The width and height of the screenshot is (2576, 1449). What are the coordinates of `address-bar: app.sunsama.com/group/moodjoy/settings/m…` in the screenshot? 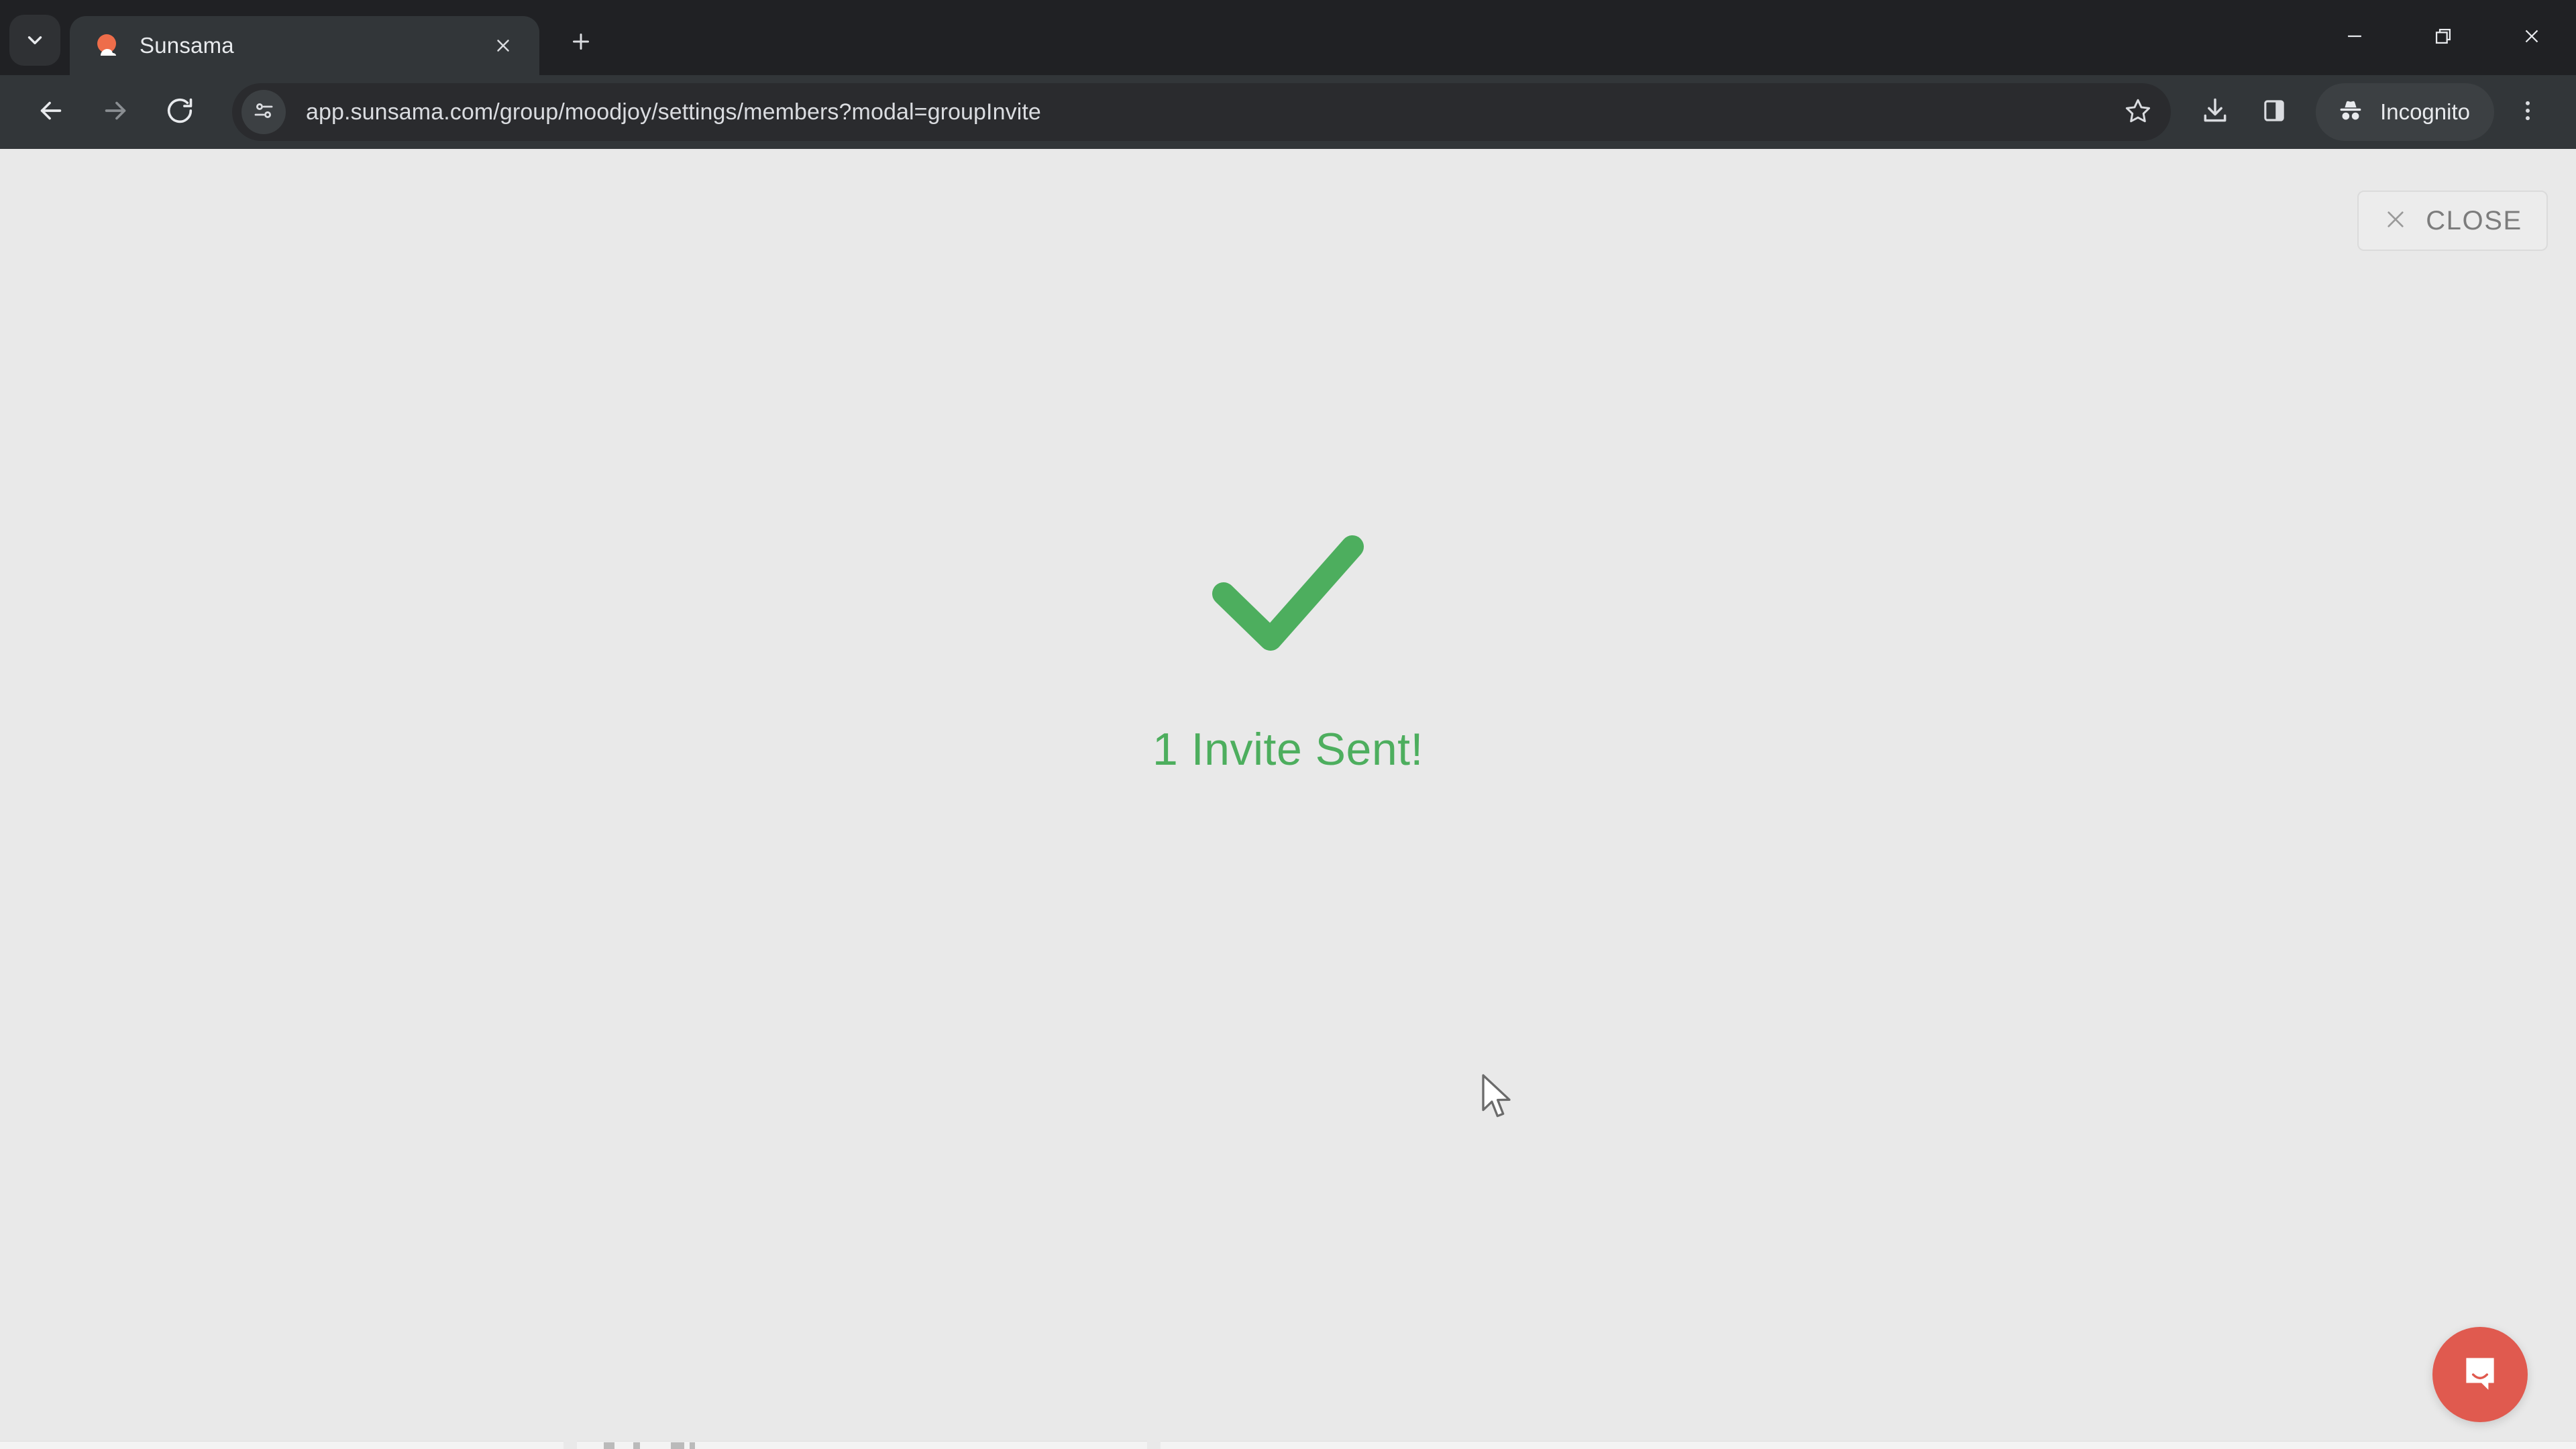 It's located at (1201, 112).